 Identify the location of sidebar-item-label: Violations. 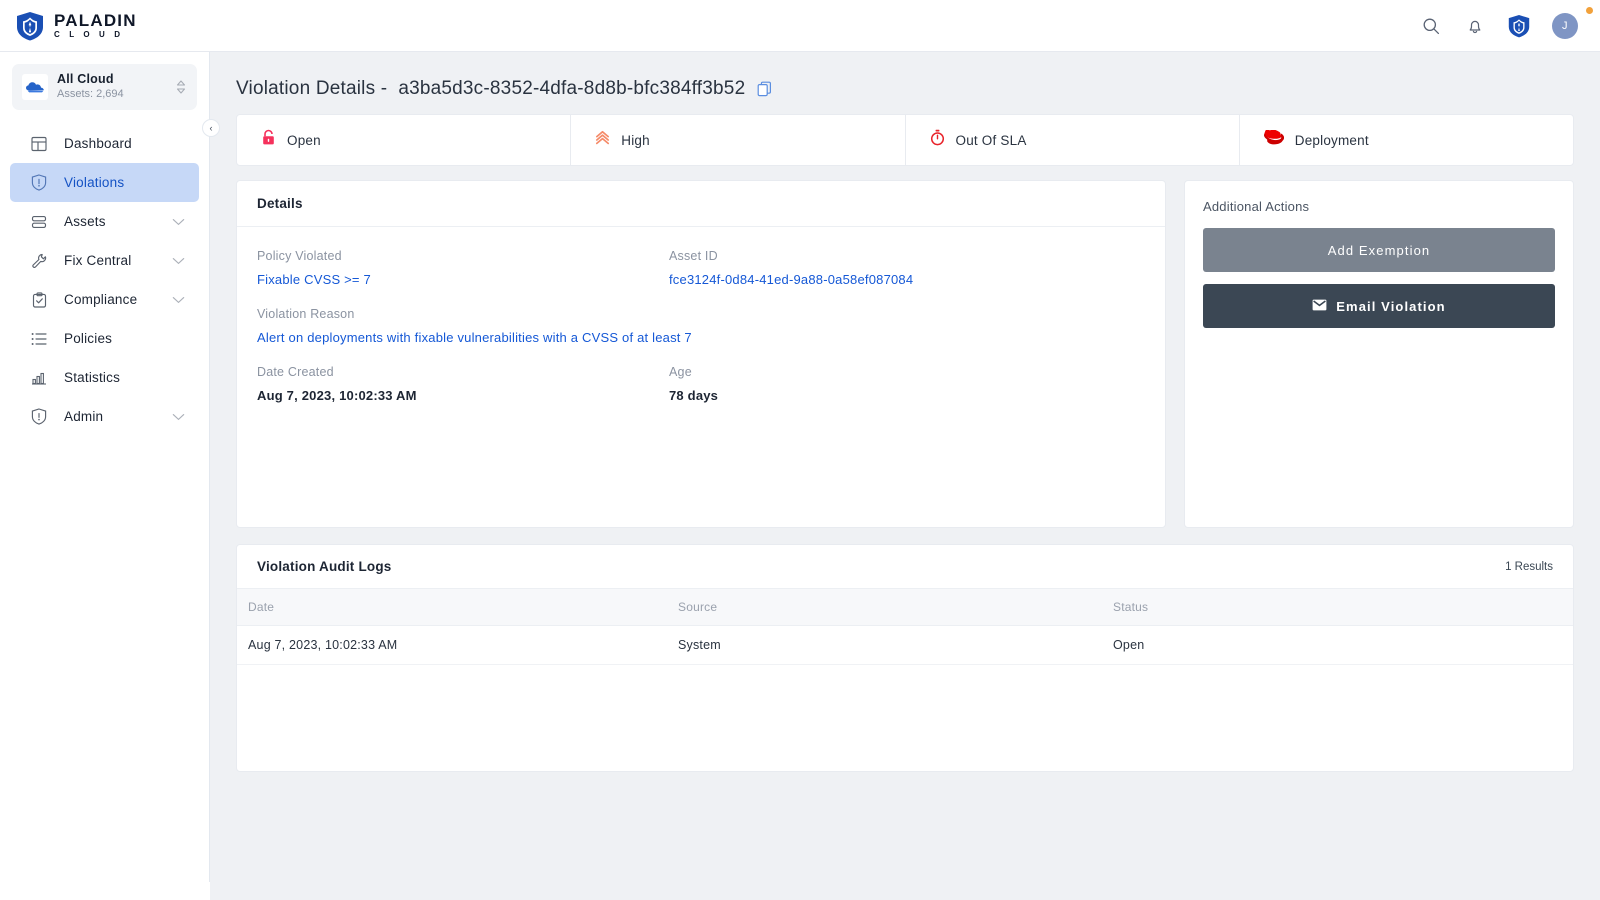
(94, 182).